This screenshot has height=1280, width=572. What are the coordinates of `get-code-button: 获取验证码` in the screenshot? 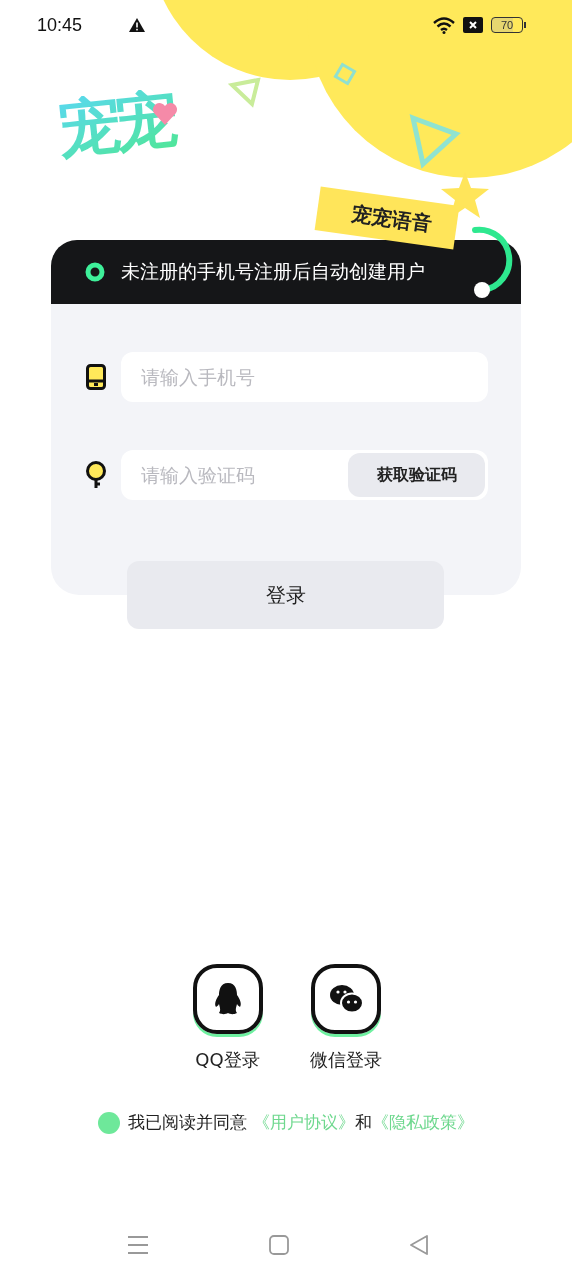 It's located at (416, 475).